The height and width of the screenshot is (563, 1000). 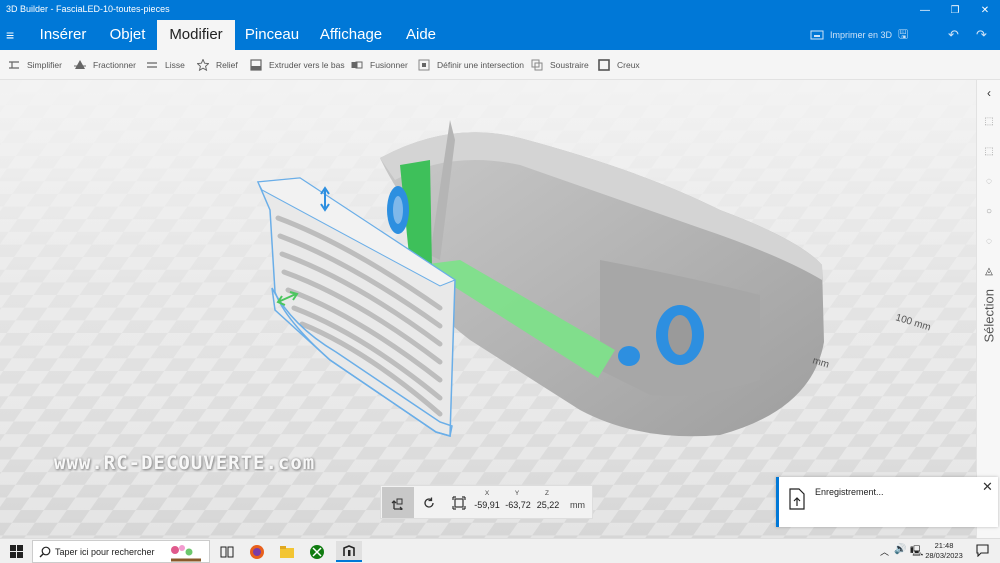 I want to click on watermark-text: www.RC-DECOUVERTE.com, so click(x=185, y=463).